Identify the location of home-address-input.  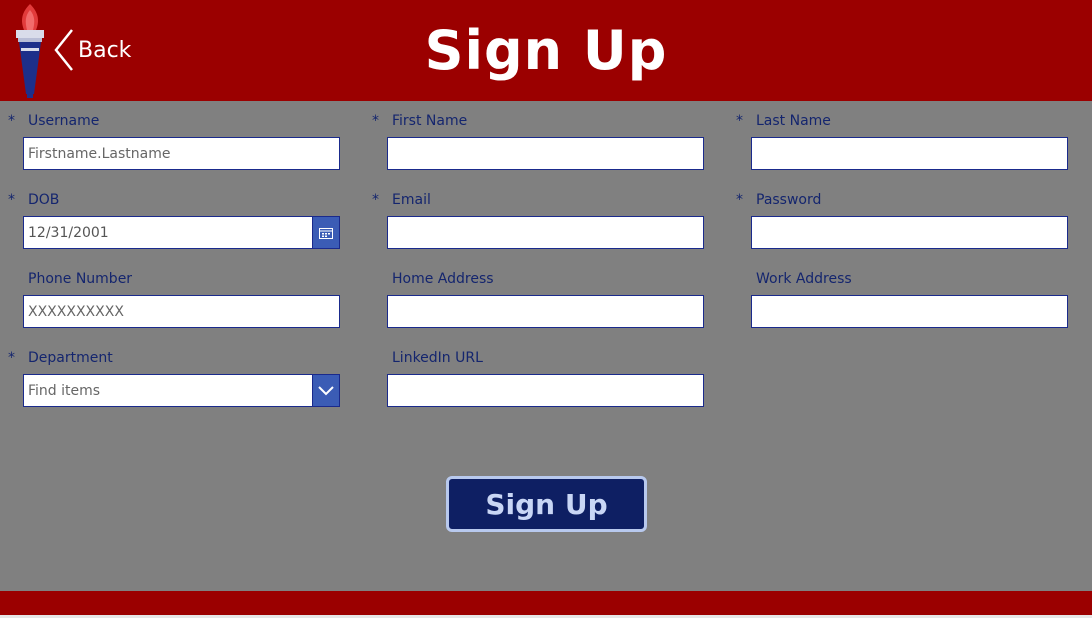
(545, 311).